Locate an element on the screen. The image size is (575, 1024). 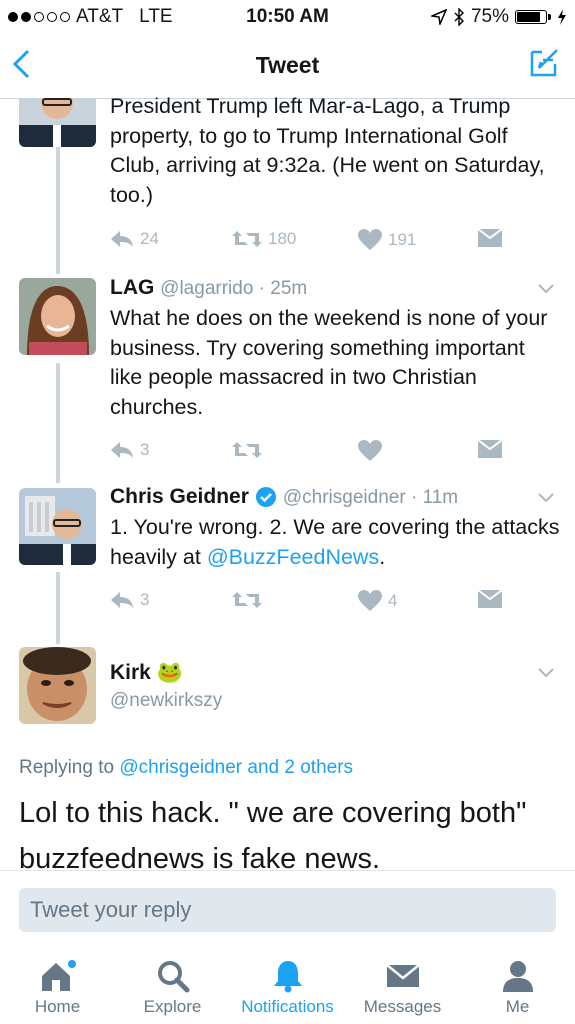
tab-home: Home is located at coordinates (57, 982).